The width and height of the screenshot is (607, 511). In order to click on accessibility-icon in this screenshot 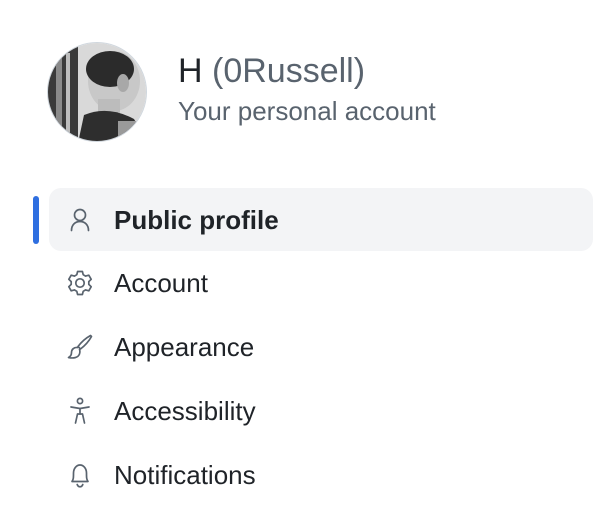, I will do `click(80, 411)`.